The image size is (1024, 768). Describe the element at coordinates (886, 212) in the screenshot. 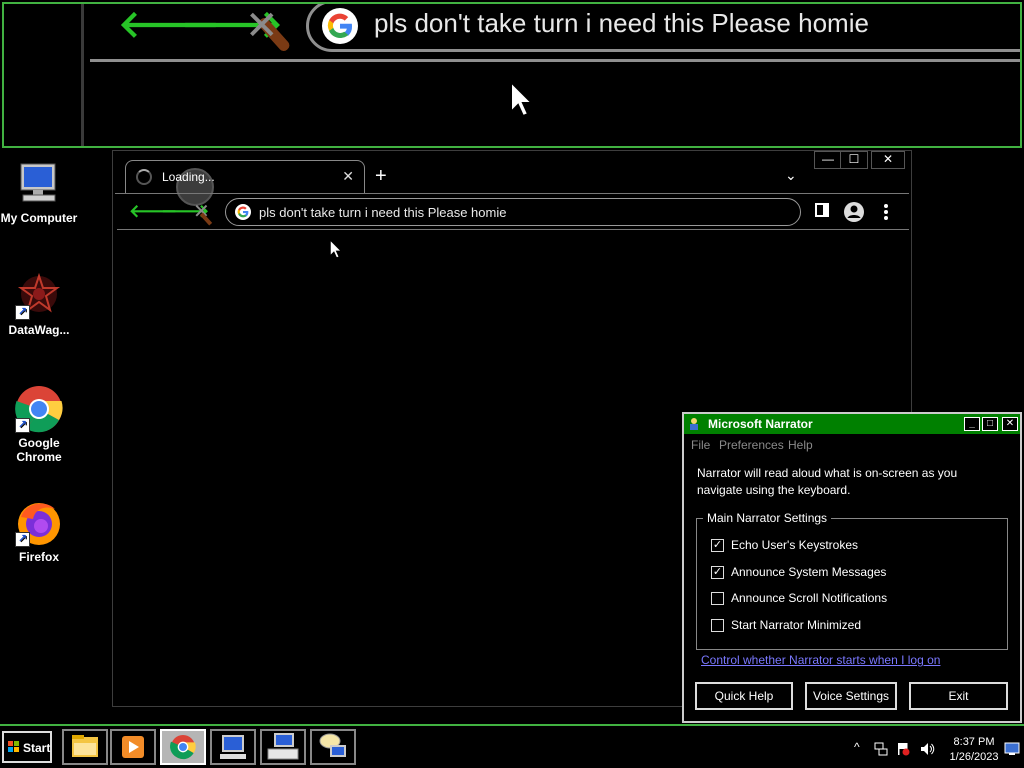

I see `more-menu-icon` at that location.